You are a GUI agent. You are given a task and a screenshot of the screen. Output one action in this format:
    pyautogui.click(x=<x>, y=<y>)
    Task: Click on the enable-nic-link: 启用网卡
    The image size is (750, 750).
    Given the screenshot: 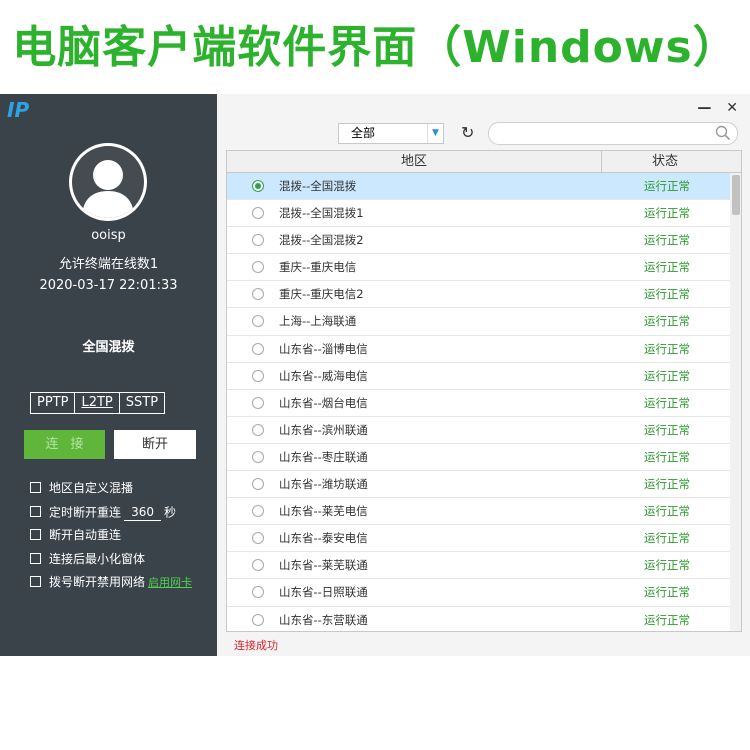 What is the action you would take?
    pyautogui.click(x=170, y=582)
    